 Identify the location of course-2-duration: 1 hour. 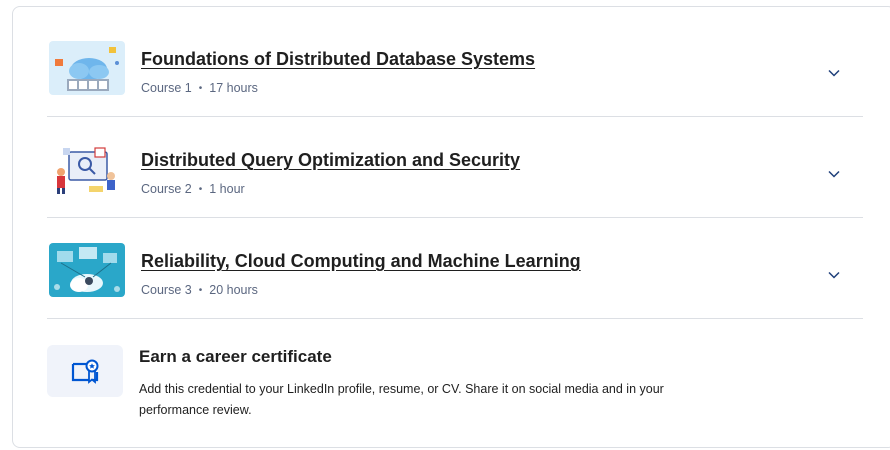
(227, 189).